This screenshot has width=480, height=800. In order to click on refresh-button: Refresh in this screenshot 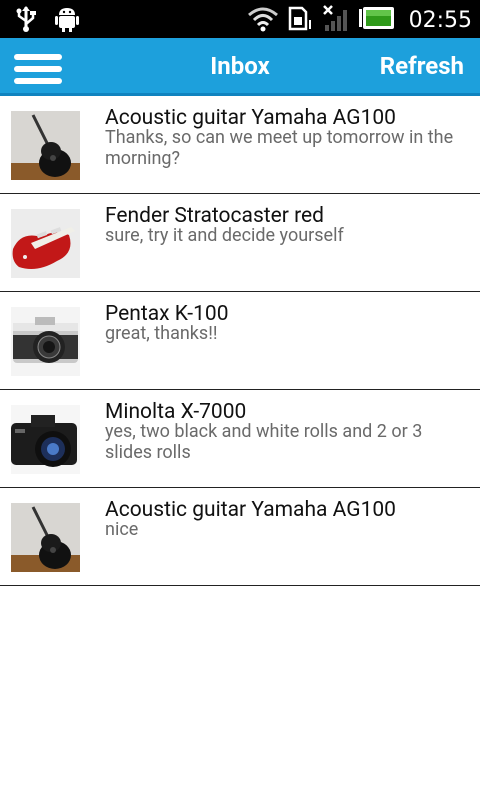, I will do `click(422, 66)`.